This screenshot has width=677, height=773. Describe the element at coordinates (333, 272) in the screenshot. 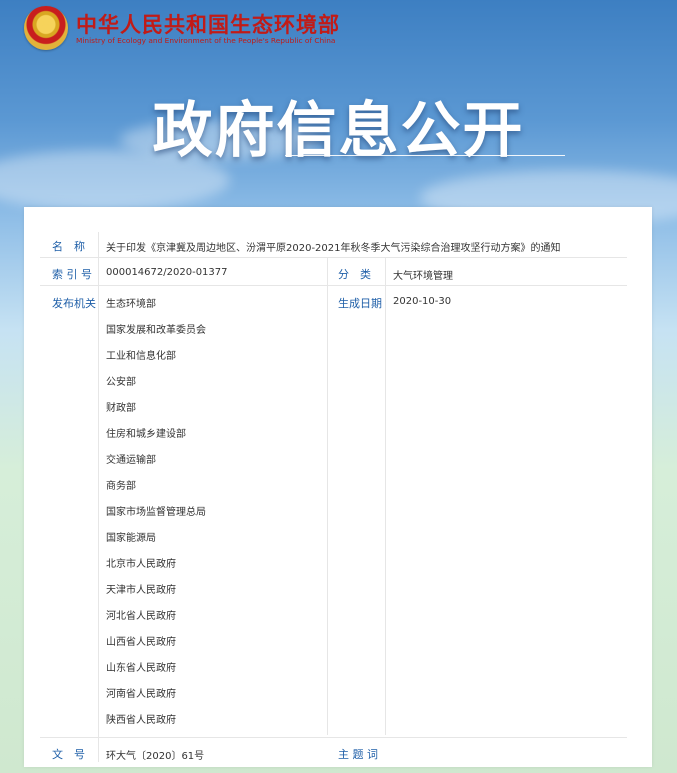

I see `index-row: 索 引 号 000014672/2020-01377 分 类 大气环境管理` at that location.